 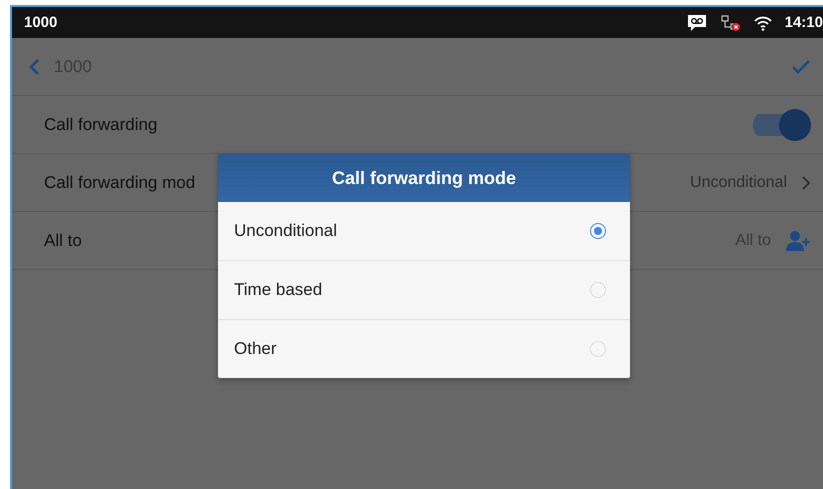 What do you see at coordinates (738, 183) in the screenshot?
I see `setting-value: Unconditional` at bounding box center [738, 183].